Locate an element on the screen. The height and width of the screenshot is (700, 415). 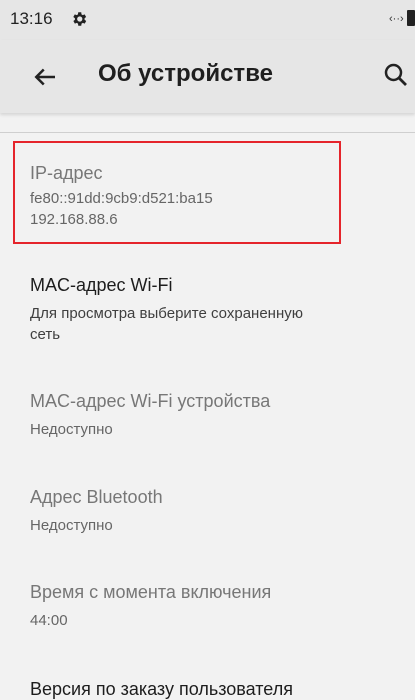
item-title: MAC-адрес Wi-Fi is located at coordinates (101, 285).